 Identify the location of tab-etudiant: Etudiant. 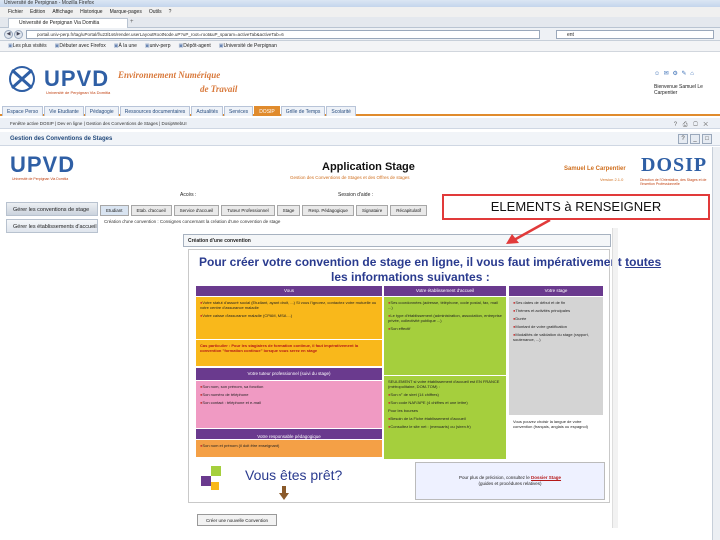
(114, 210).